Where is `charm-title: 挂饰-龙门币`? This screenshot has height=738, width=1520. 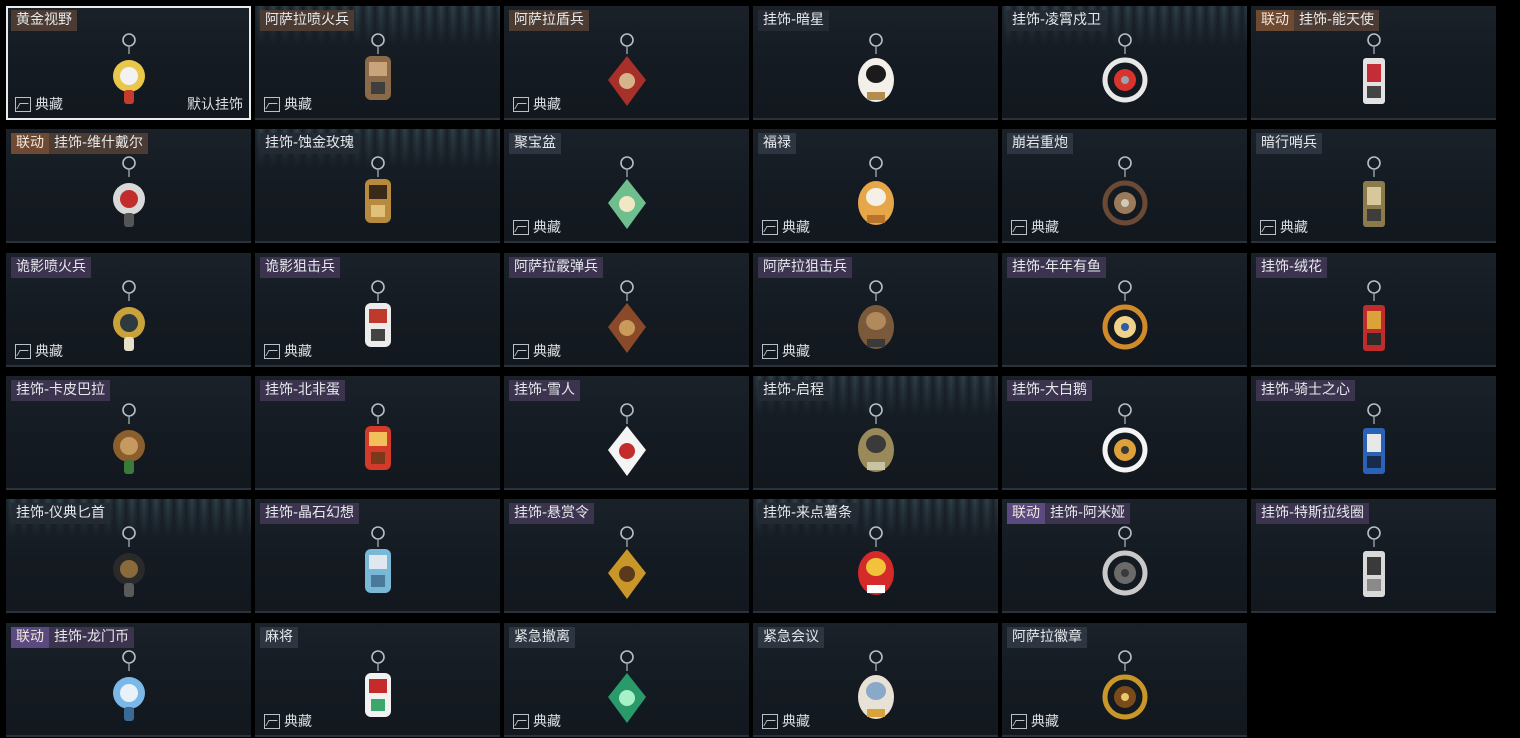
charm-title: 挂饰-龙门币 is located at coordinates (92, 637).